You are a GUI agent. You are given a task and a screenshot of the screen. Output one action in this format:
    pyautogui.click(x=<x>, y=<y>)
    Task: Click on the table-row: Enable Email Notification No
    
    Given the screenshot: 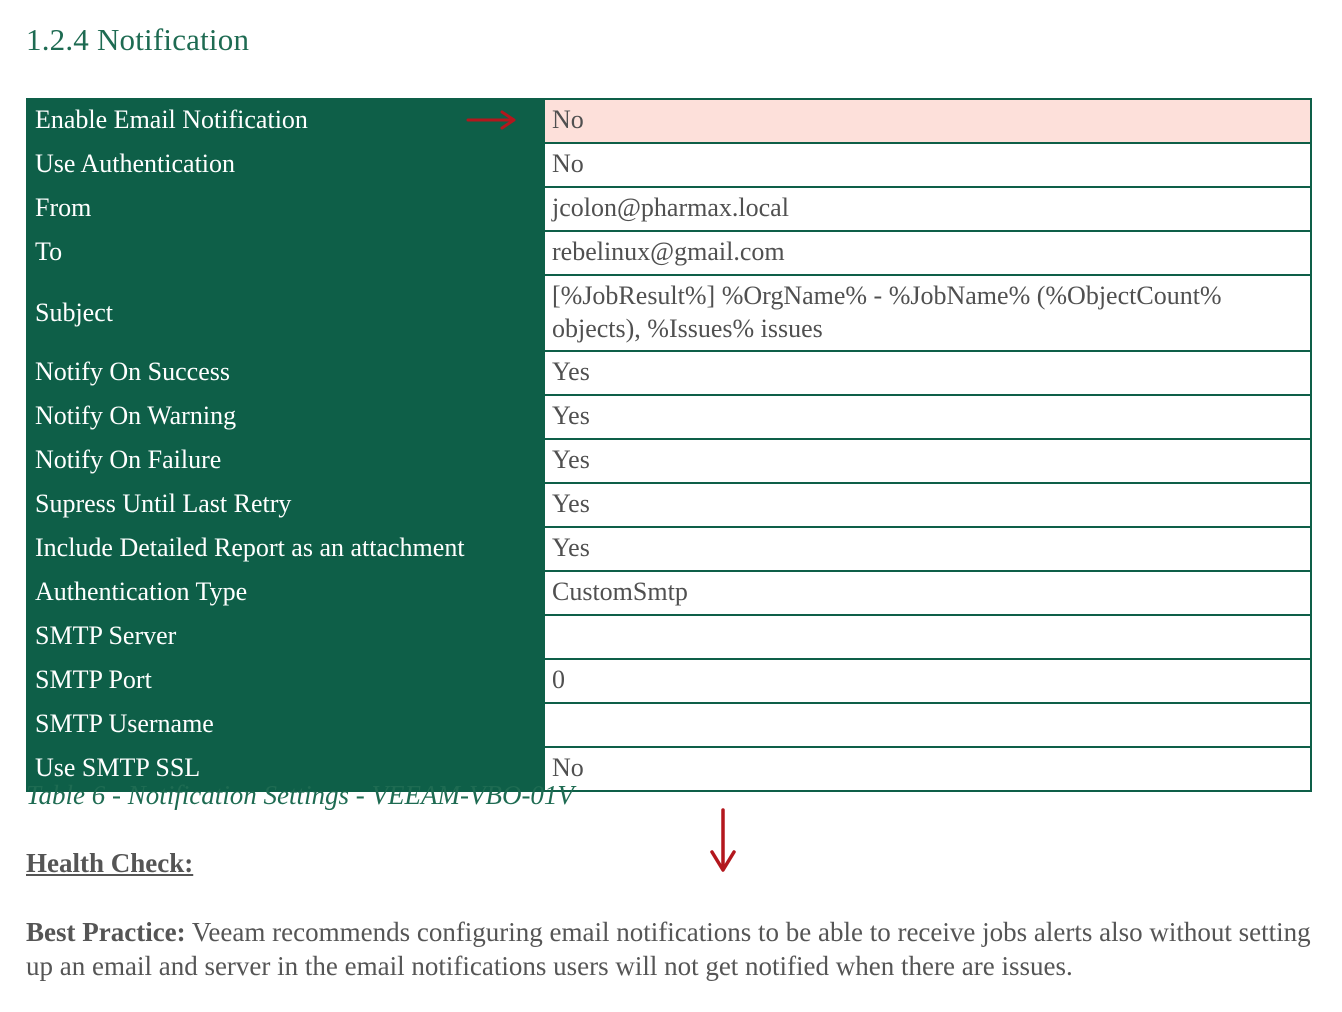 What is the action you would take?
    pyautogui.click(x=669, y=121)
    